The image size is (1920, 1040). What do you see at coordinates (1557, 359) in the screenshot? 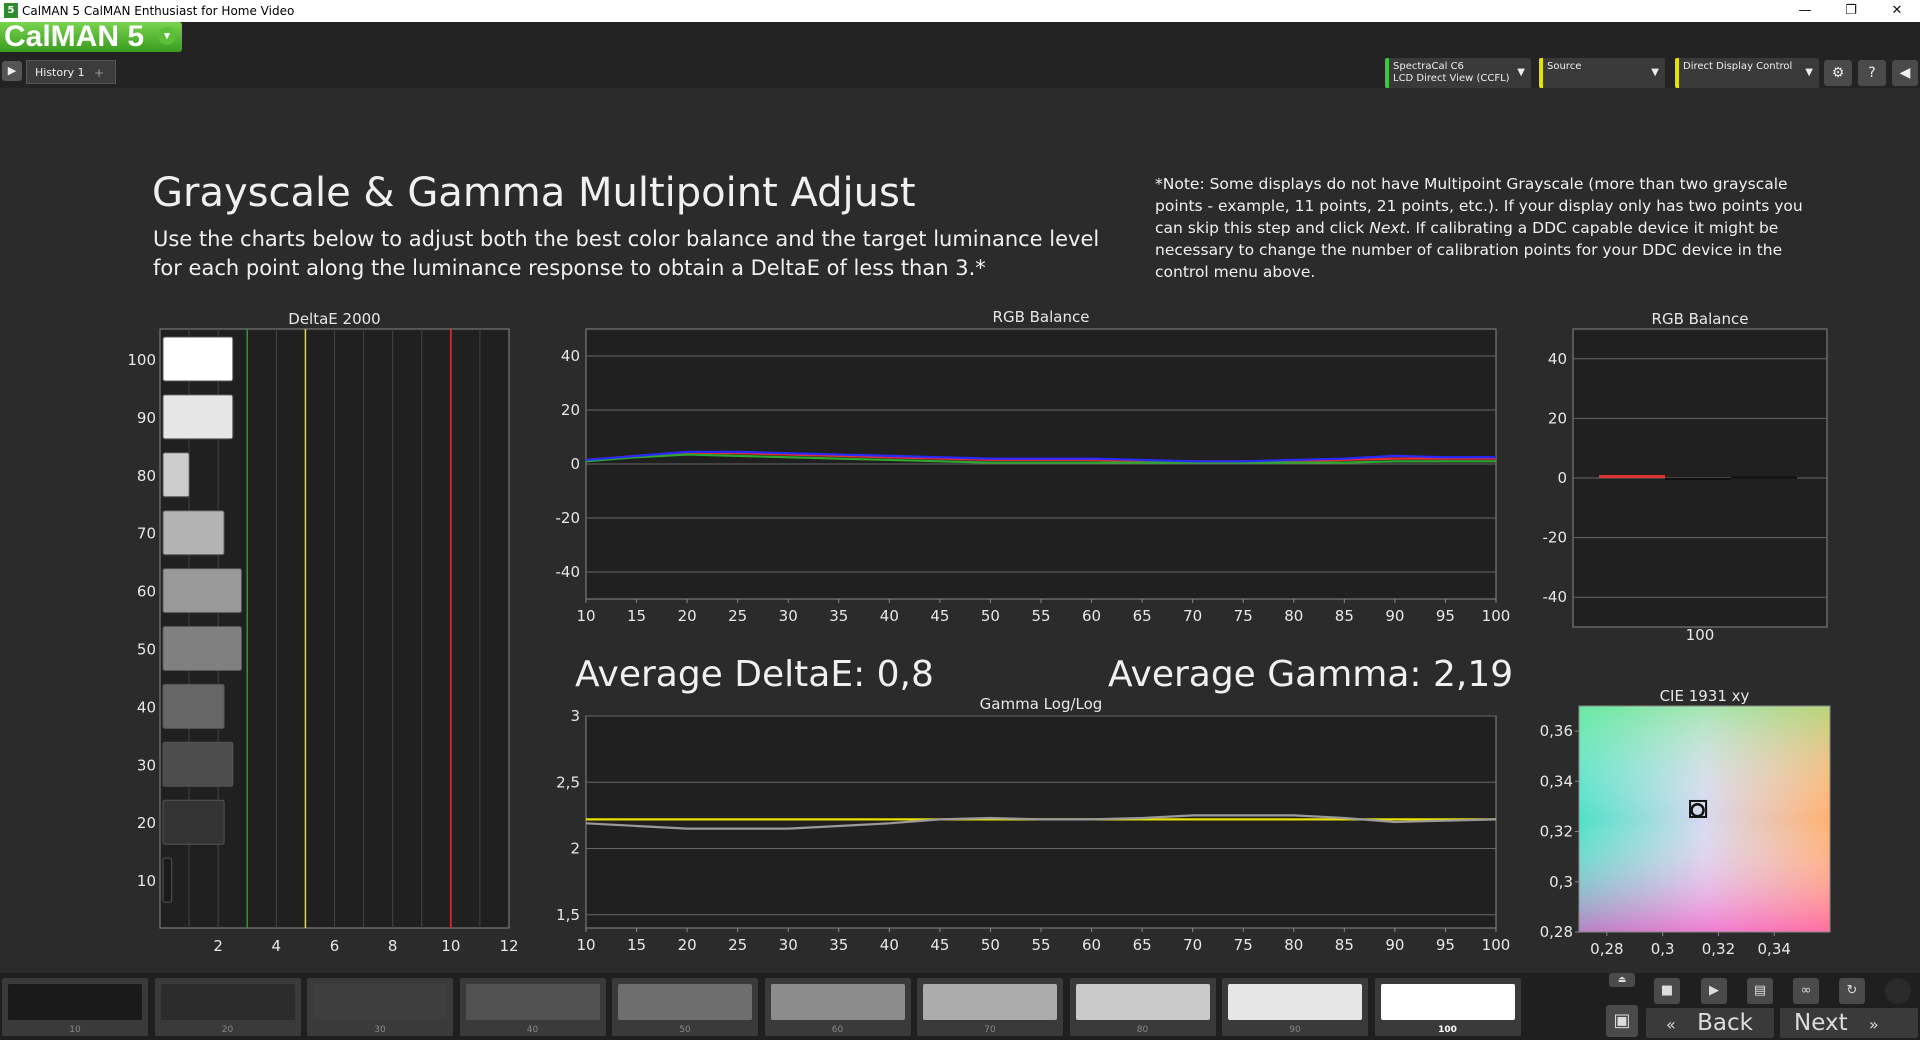
I see `rgb-bar-ytick-label: 40` at bounding box center [1557, 359].